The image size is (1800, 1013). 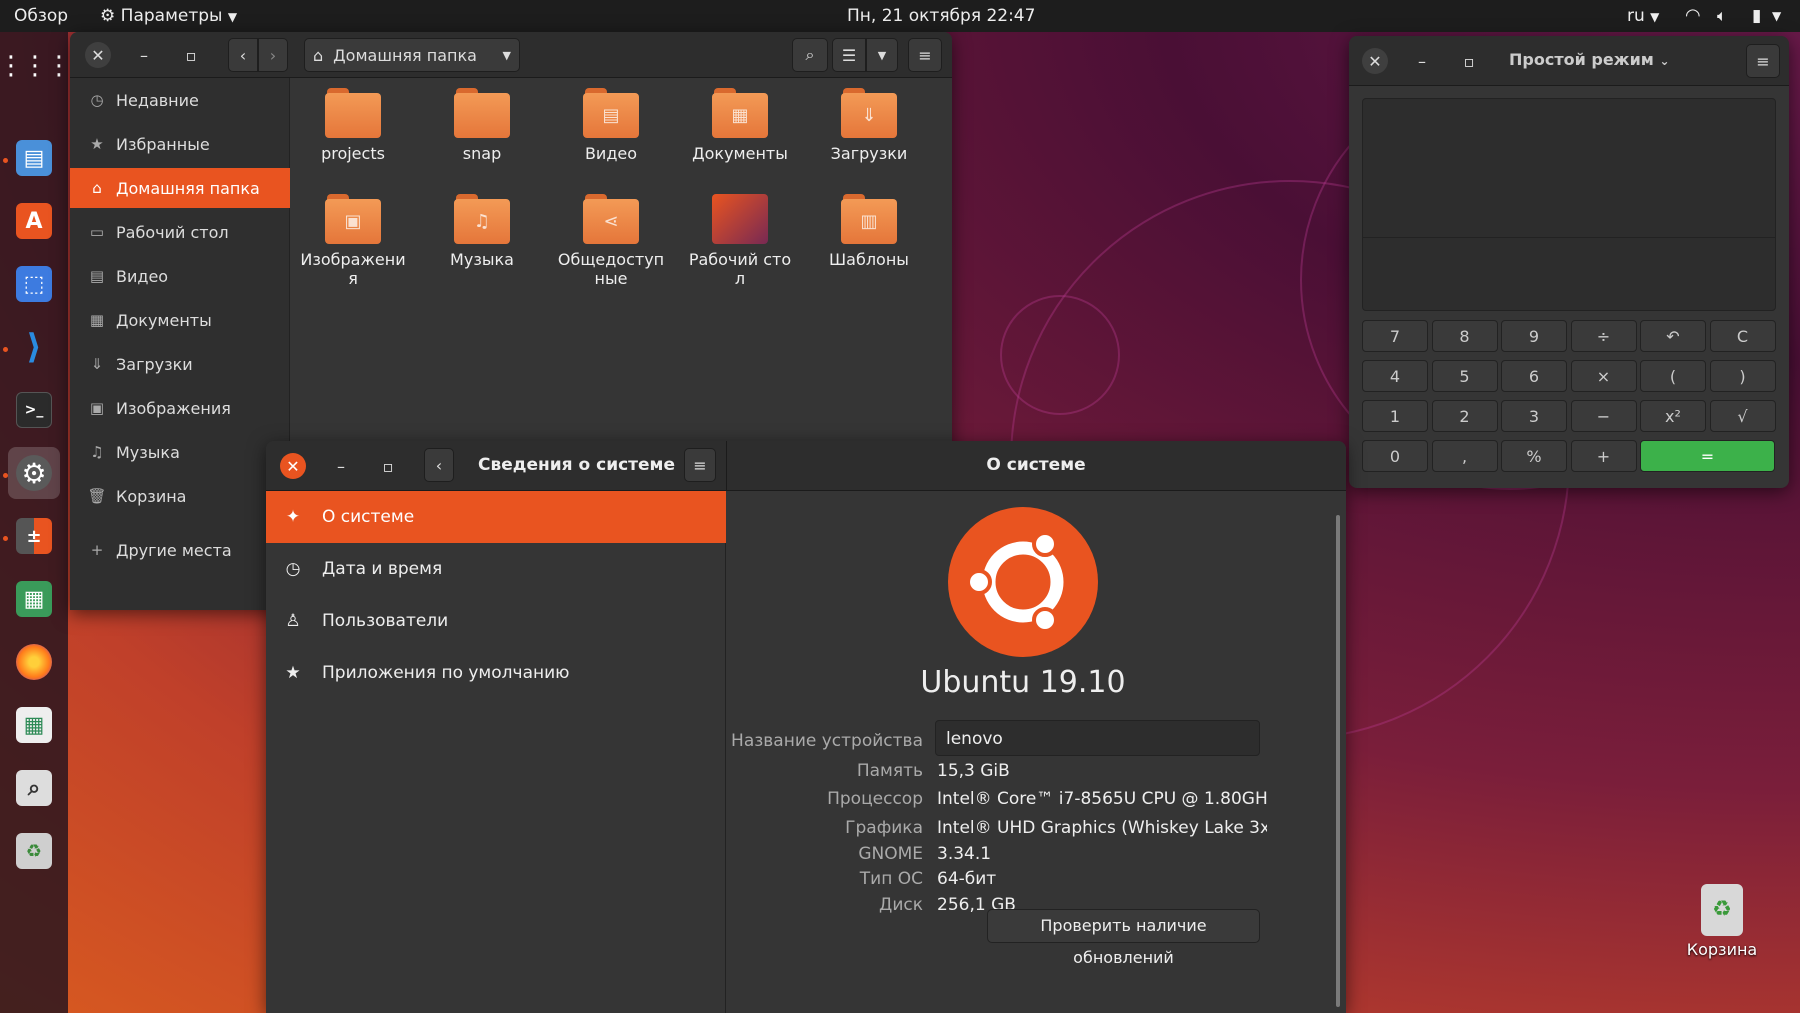 I want to click on calc-key: ×, so click(x=1603, y=376).